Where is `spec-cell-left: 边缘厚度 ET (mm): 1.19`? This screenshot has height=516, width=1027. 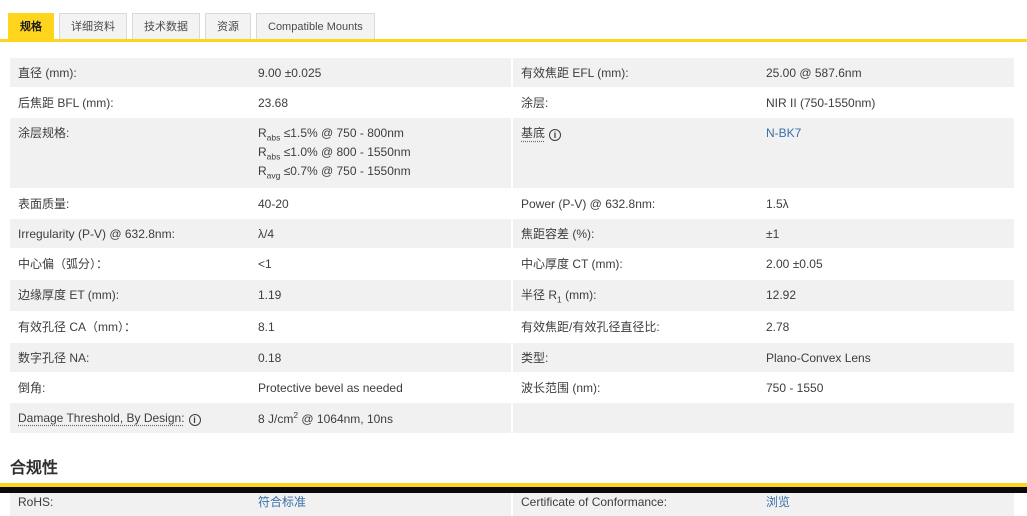
spec-cell-left: 边缘厚度 ET (mm): 1.19 is located at coordinates (260, 295).